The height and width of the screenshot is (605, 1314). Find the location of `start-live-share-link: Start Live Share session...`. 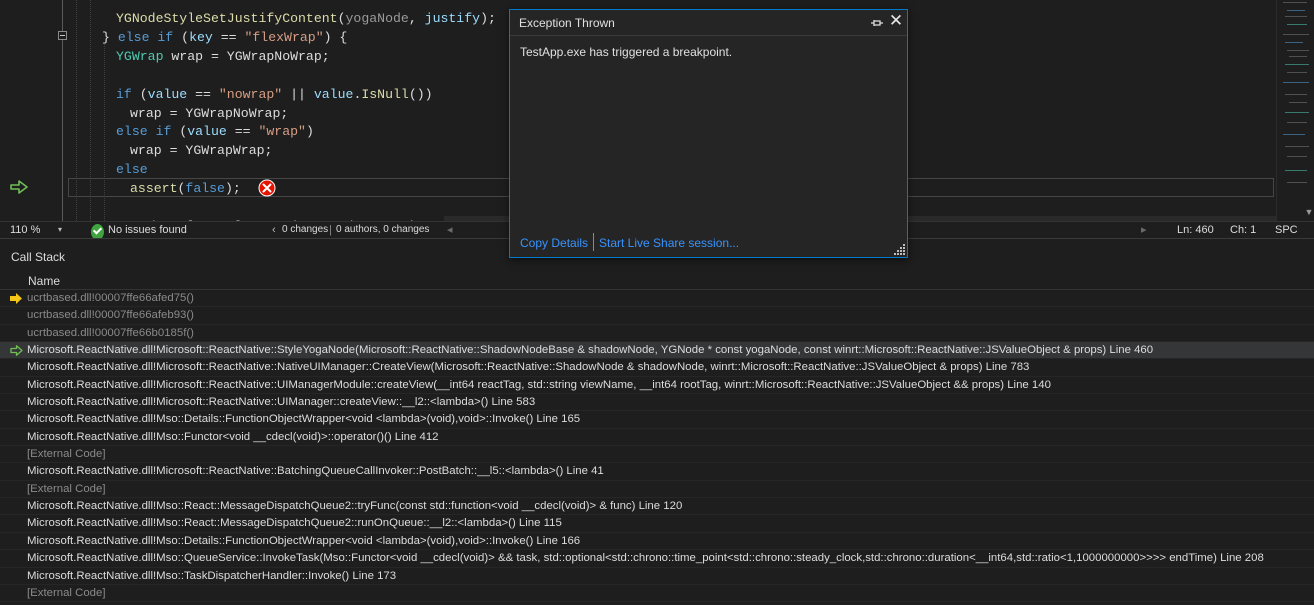

start-live-share-link: Start Live Share session... is located at coordinates (669, 243).